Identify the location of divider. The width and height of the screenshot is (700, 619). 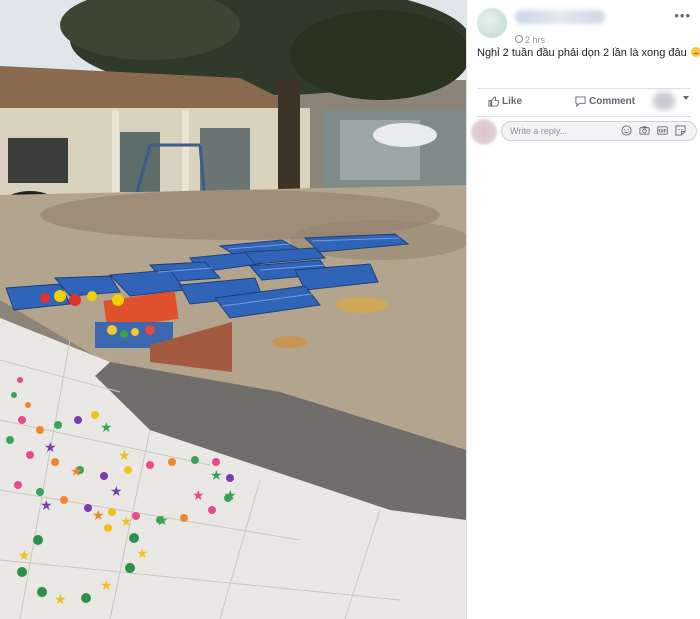
(584, 116).